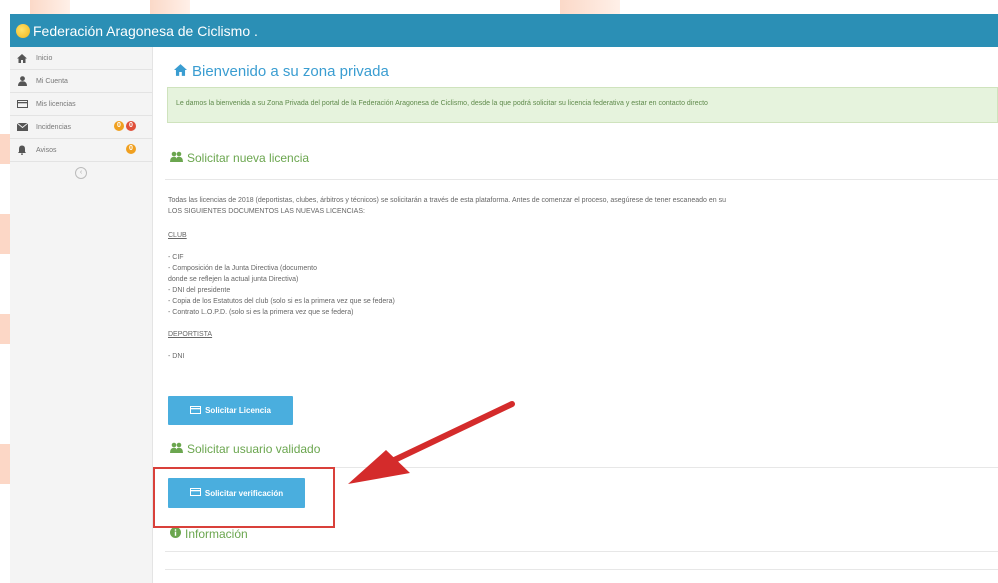 The width and height of the screenshot is (998, 583). I want to click on decorative-top-stripe, so click(499, 7).